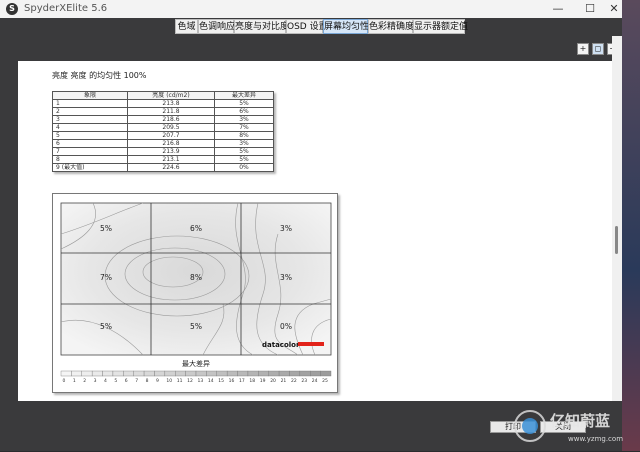 This screenshot has width=640, height=452. I want to click on tab-gamut: 色域, so click(186, 26).